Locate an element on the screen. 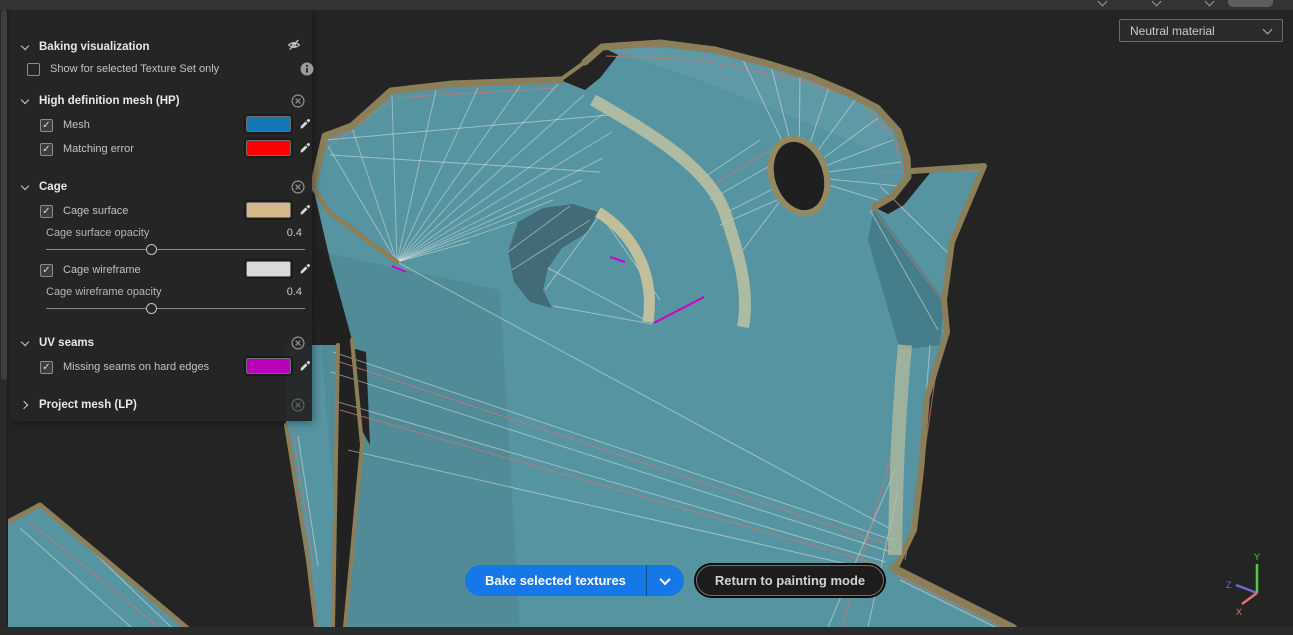 Image resolution: width=1293 pixels, height=635 pixels. scrollbar-thumb is located at coordinates (4, 195).